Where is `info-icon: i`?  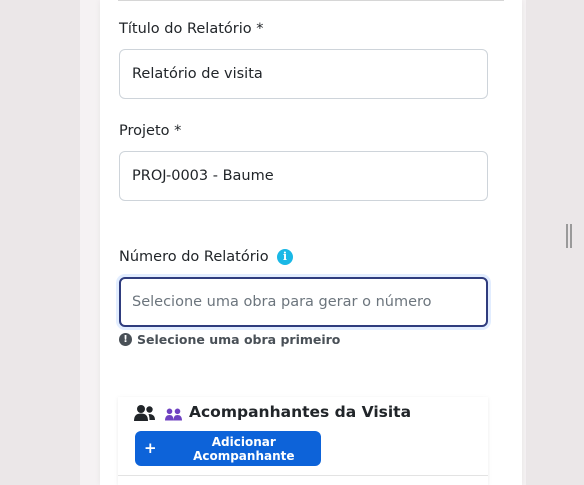 info-icon: i is located at coordinates (285, 257).